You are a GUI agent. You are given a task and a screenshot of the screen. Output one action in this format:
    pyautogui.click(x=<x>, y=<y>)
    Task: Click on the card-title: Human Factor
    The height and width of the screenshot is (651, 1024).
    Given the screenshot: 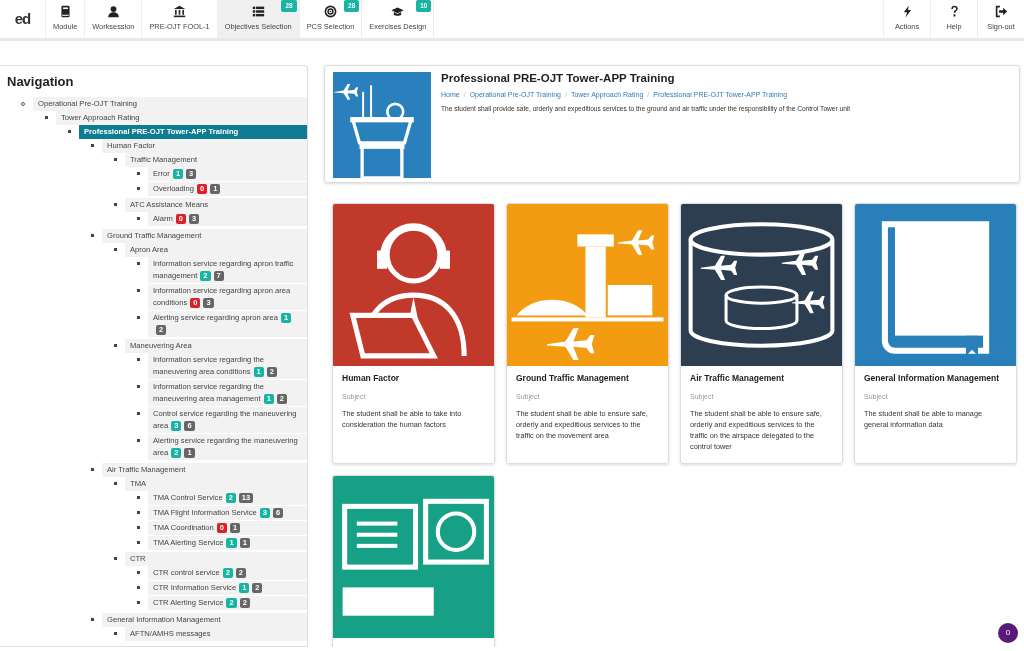 What is the action you would take?
    pyautogui.click(x=371, y=378)
    